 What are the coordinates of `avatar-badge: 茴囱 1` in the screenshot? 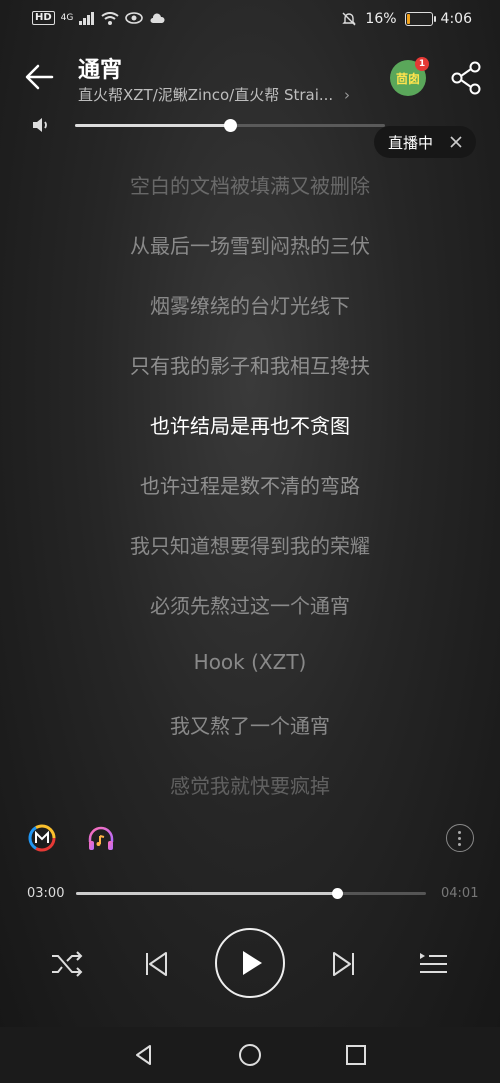 It's located at (409, 76).